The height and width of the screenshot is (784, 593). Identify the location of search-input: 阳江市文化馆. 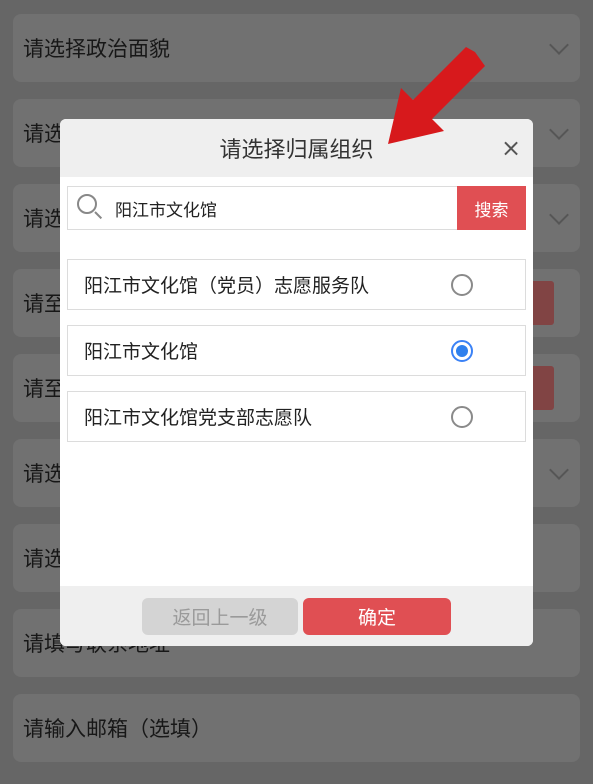
(281, 208).